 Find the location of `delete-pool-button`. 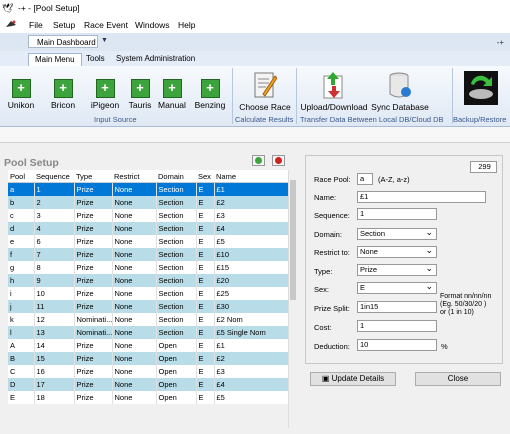

delete-pool-button is located at coordinates (278, 160).